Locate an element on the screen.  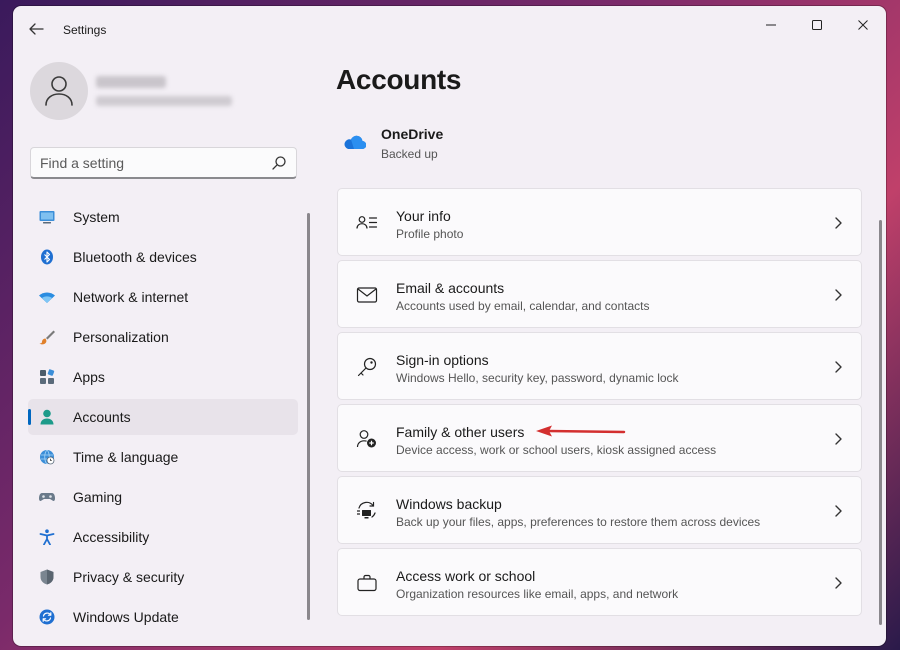
card-your-info: Your info Profile photo is located at coordinates (599, 222).